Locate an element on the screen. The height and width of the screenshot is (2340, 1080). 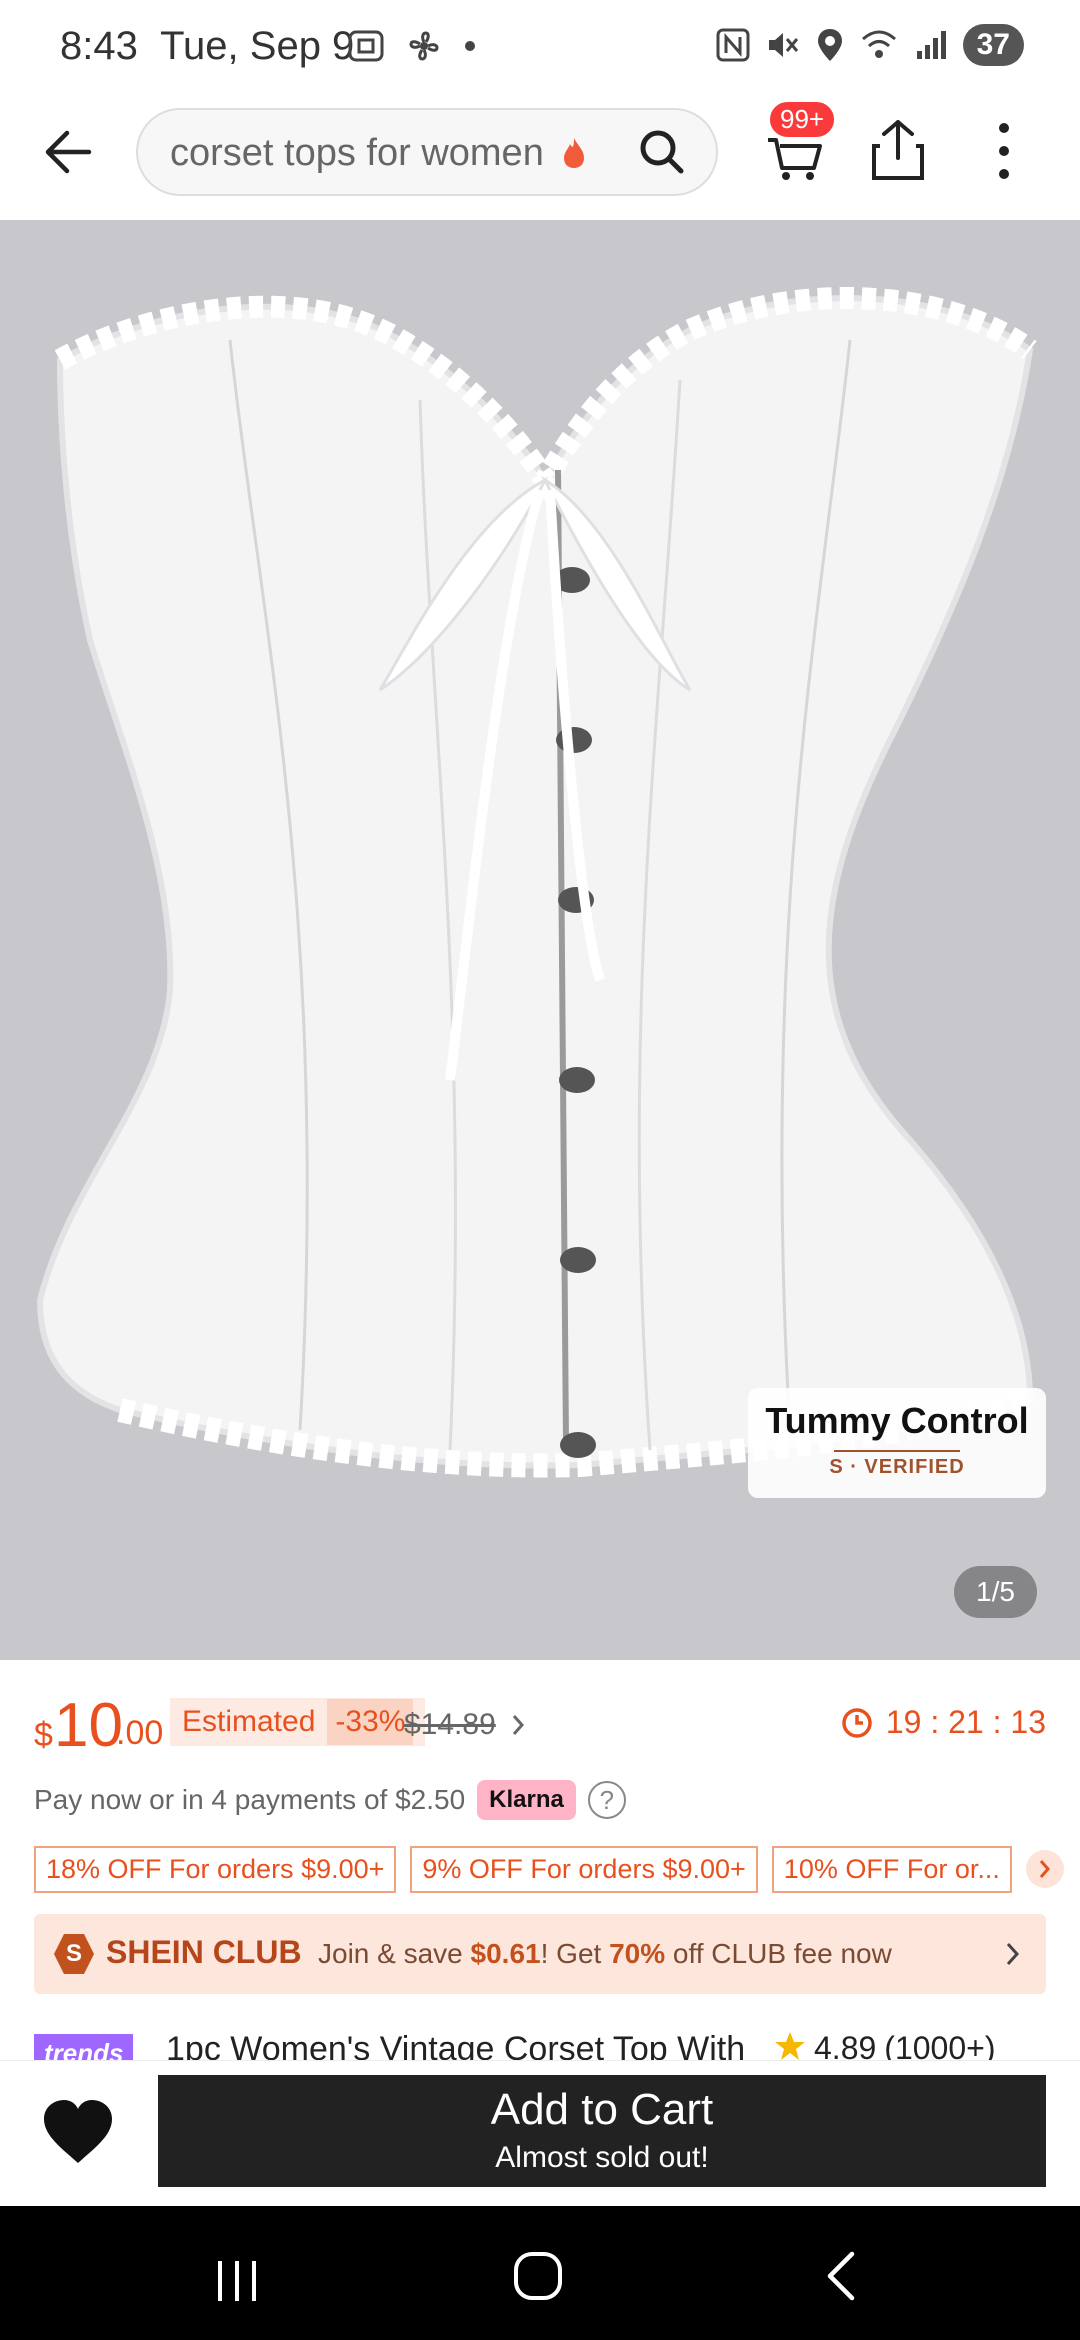
signal-icon is located at coordinates (931, 45).